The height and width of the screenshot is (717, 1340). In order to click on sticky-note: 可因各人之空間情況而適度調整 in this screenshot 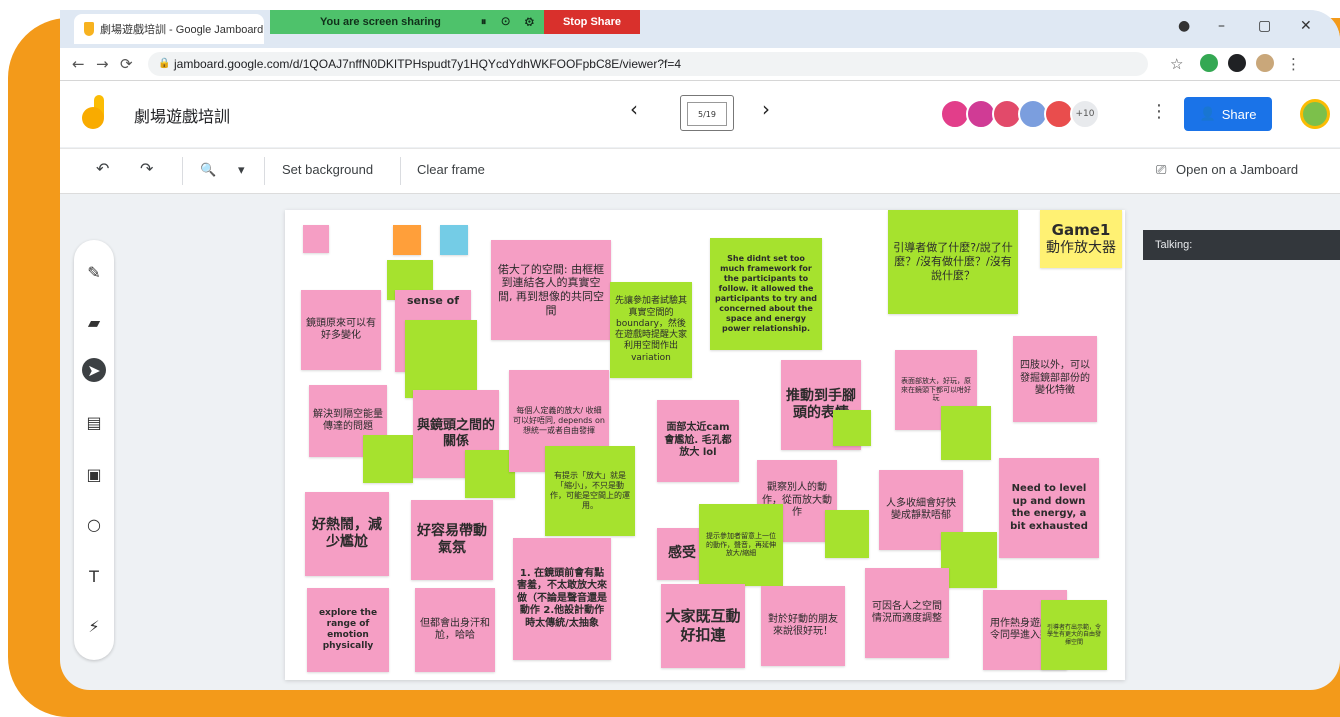, I will do `click(907, 613)`.